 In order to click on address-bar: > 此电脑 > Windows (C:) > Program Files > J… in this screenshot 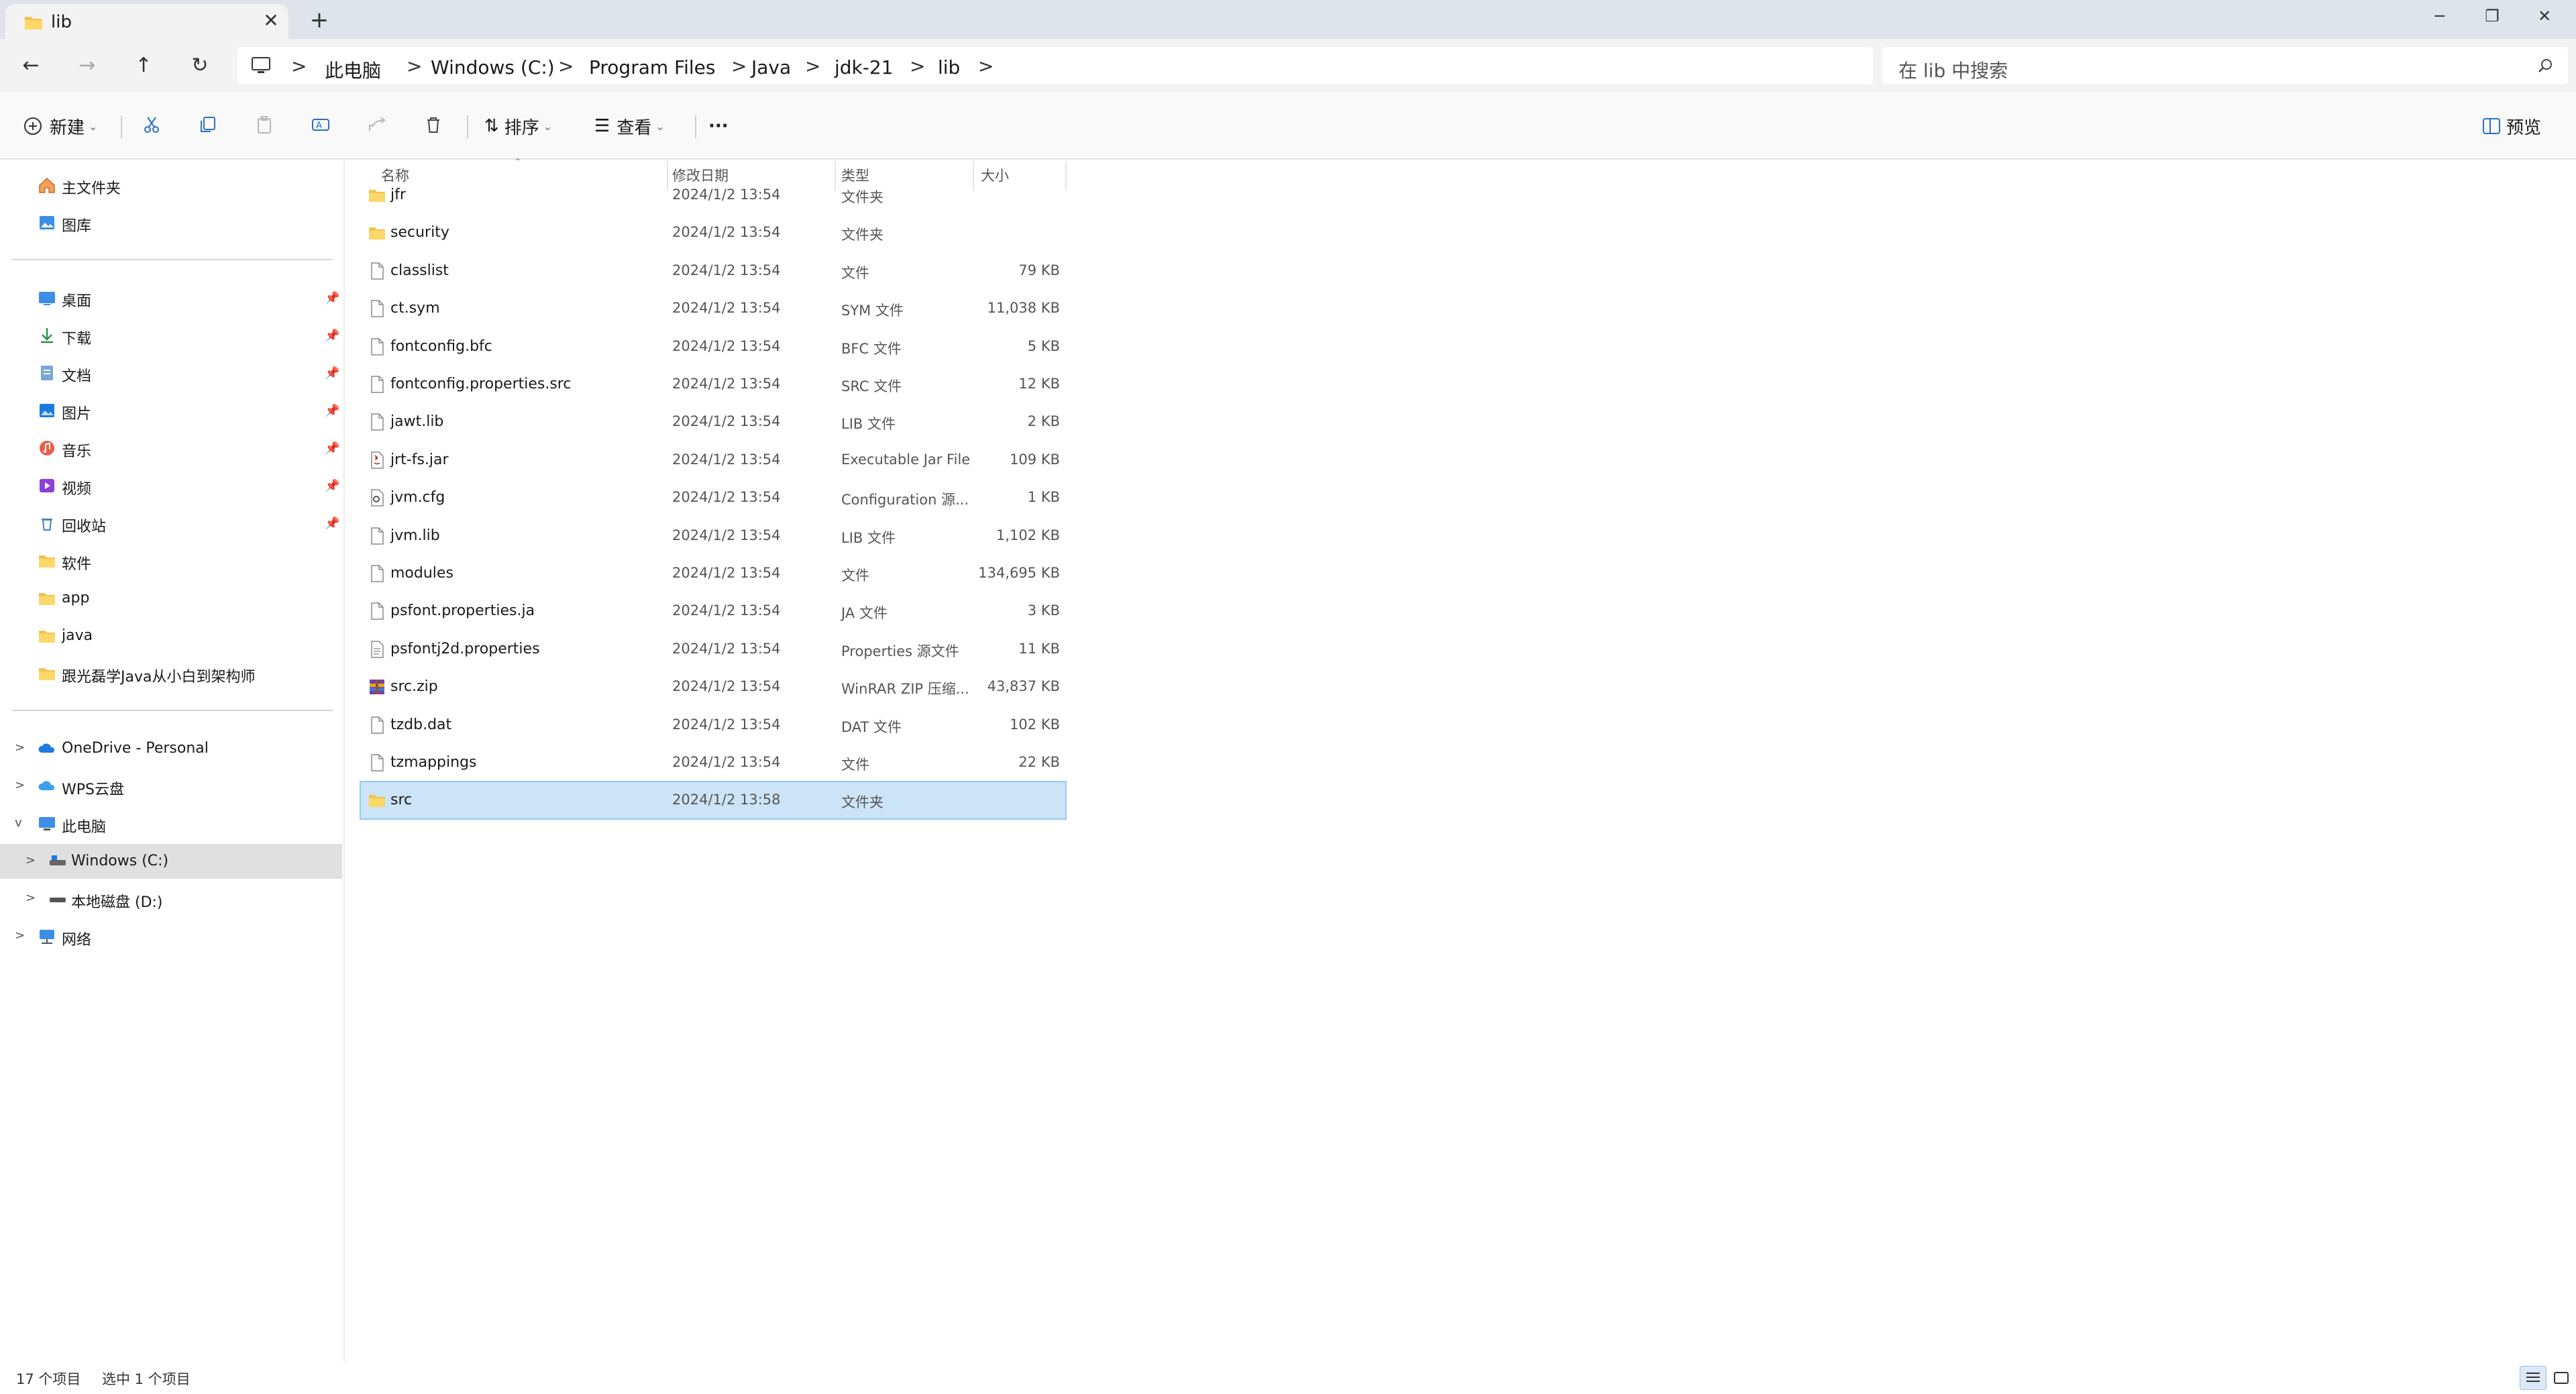, I will do `click(1055, 66)`.